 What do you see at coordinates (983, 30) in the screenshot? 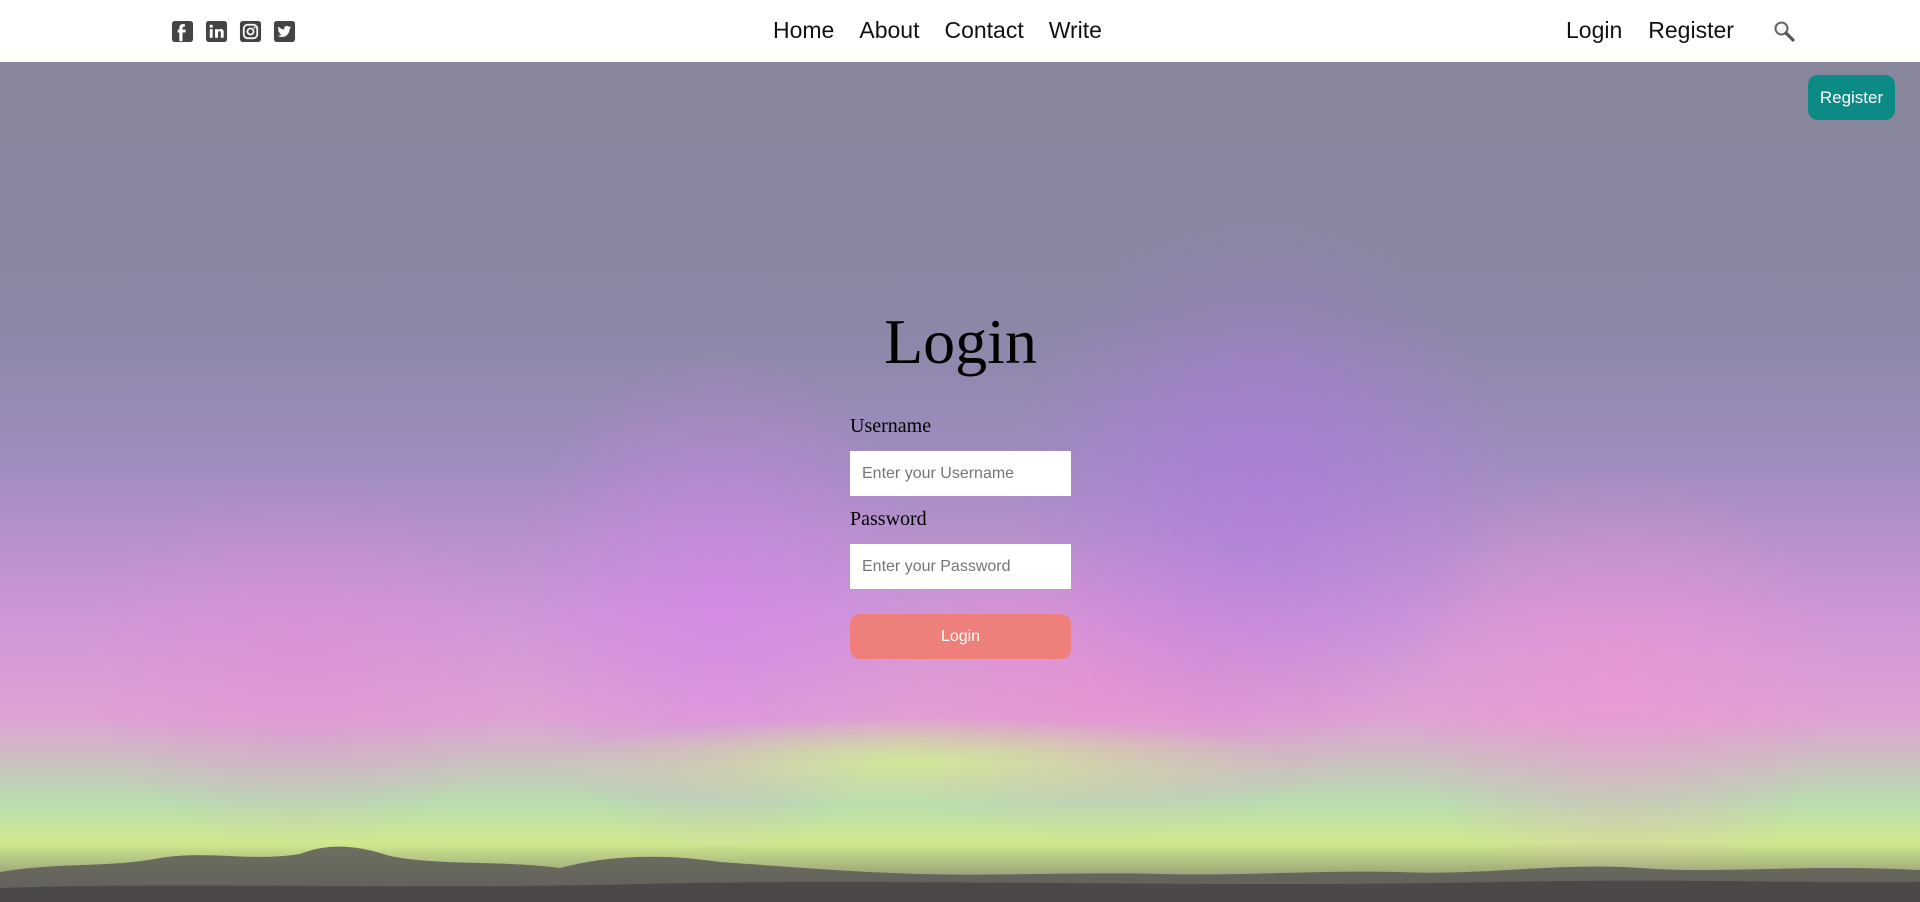
I see `nav-contact-link: Contact` at bounding box center [983, 30].